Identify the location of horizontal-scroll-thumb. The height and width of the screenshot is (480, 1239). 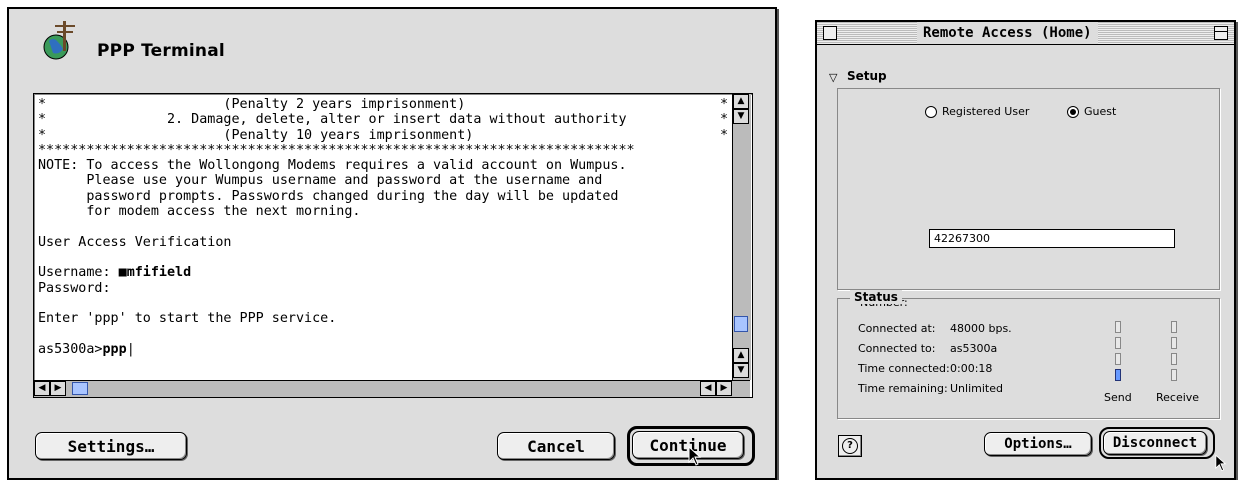
(80, 388).